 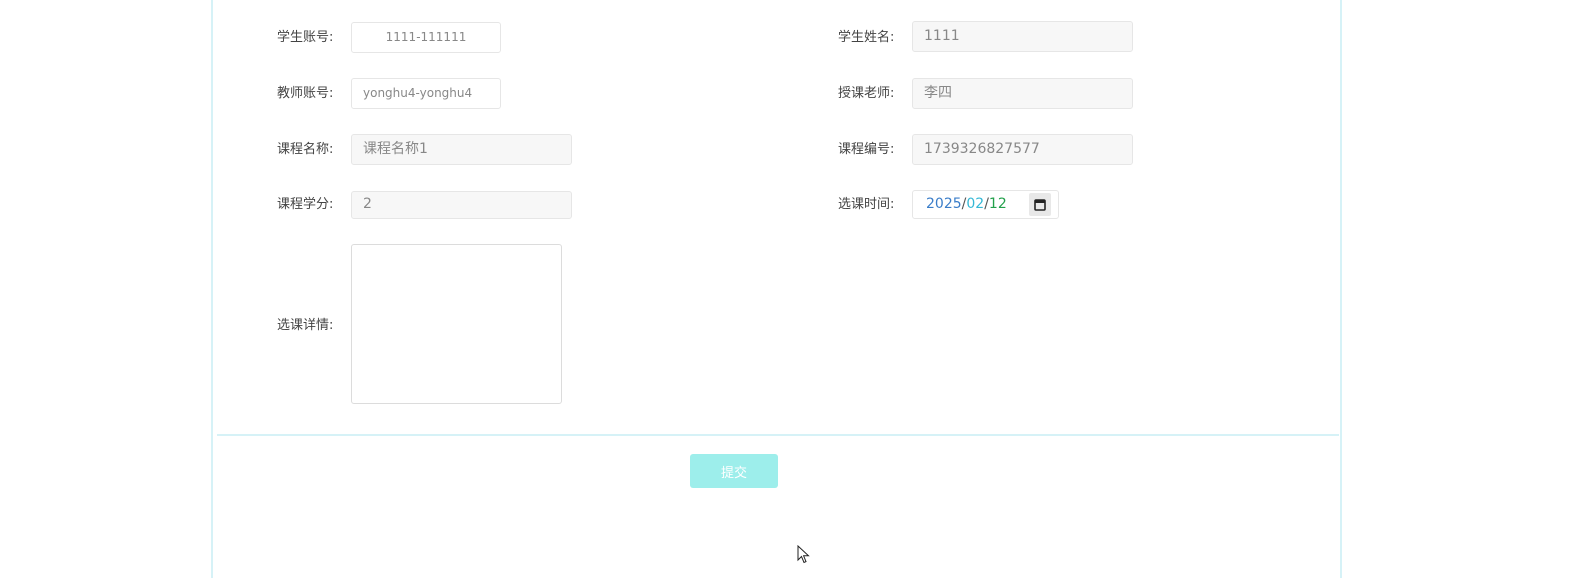 I want to click on student-account-label: 学生账号:, so click(x=305, y=37).